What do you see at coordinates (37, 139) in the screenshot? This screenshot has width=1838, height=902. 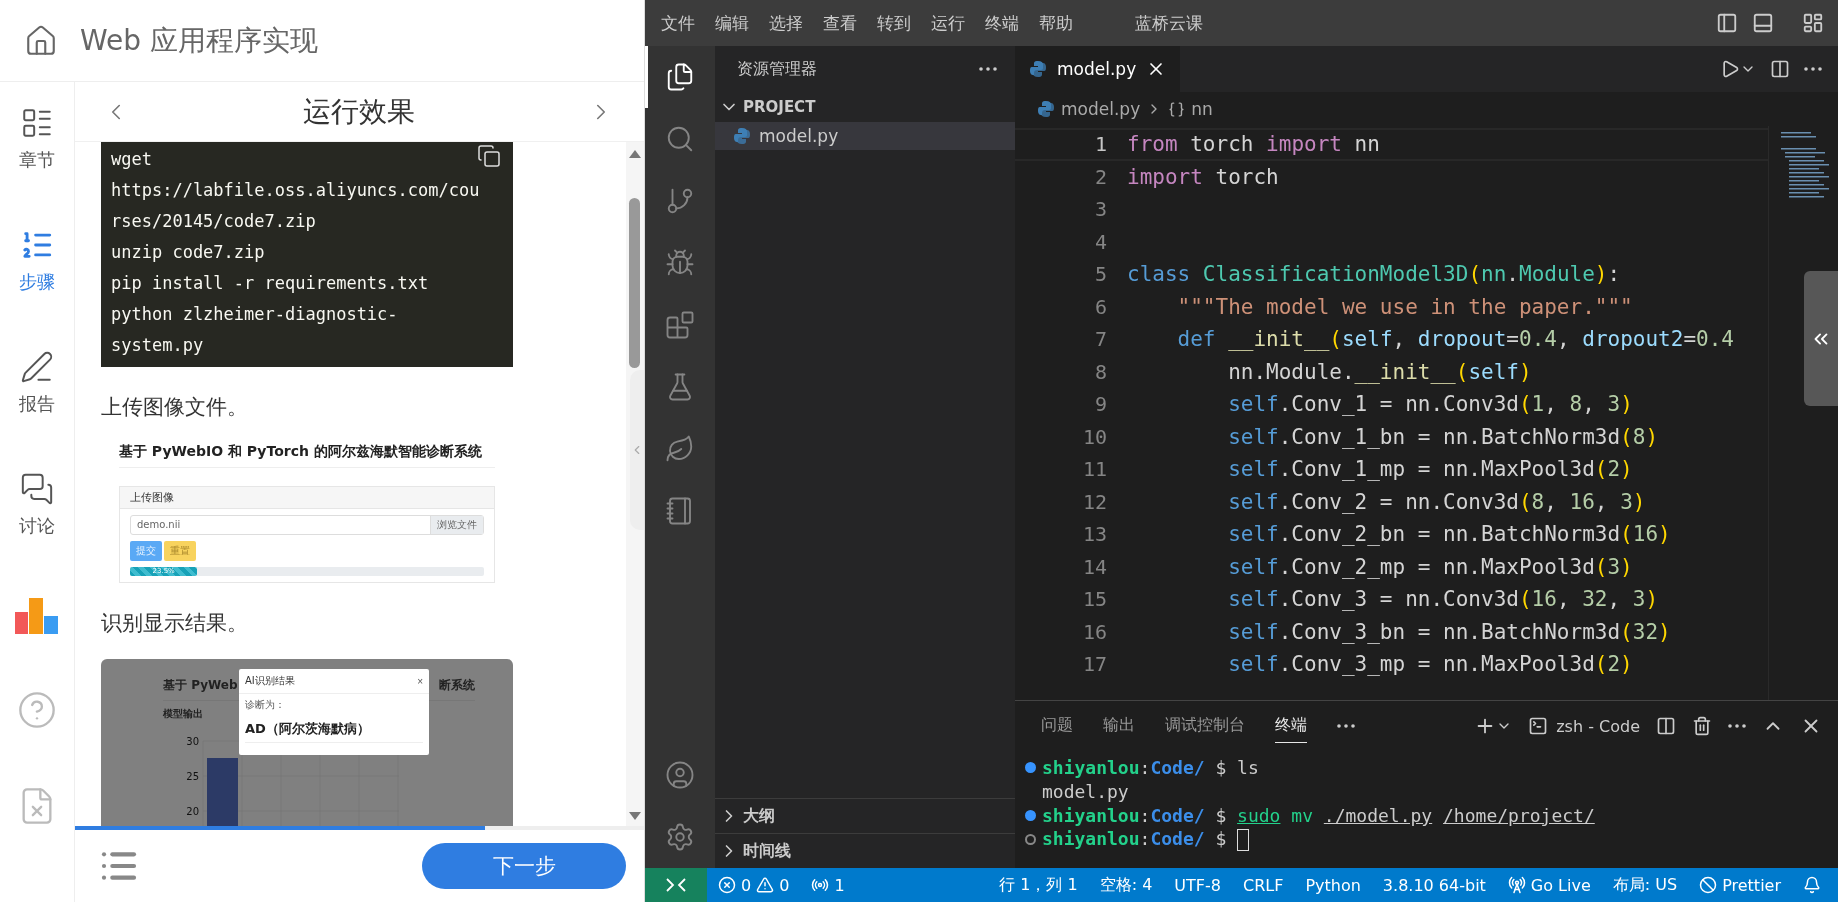 I see `nav-item: 章节` at bounding box center [37, 139].